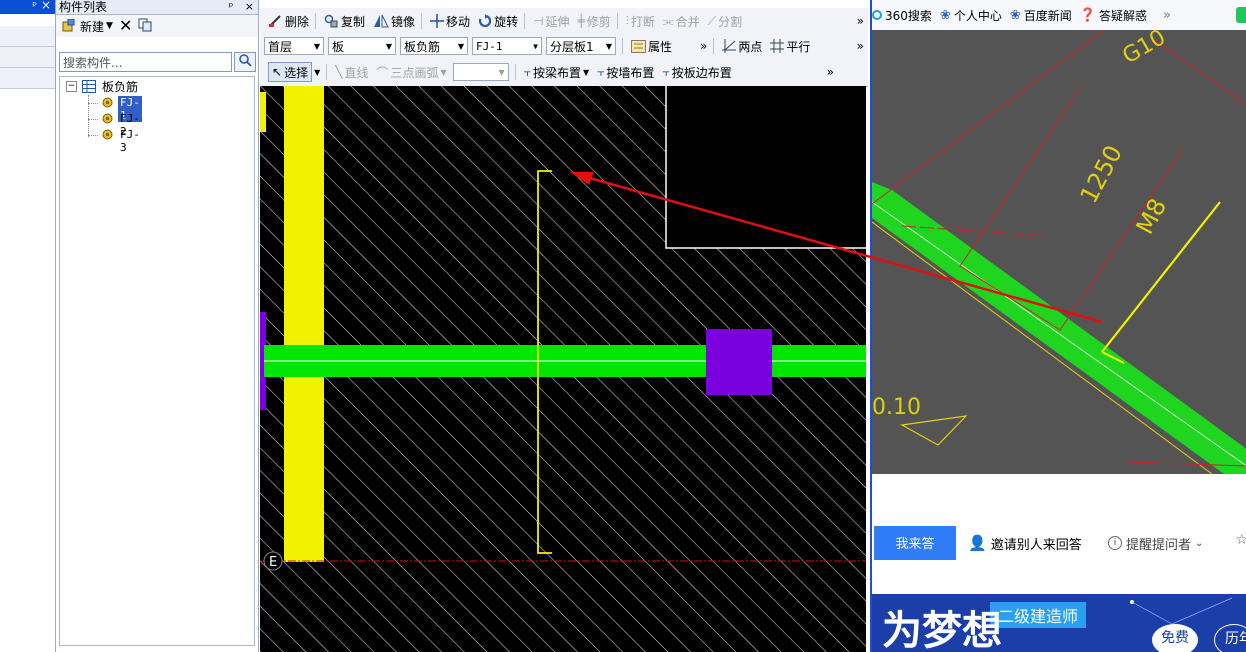 This screenshot has height=652, width=1246. Describe the element at coordinates (1241, 15) in the screenshot. I see `browser-extension-icon` at that location.